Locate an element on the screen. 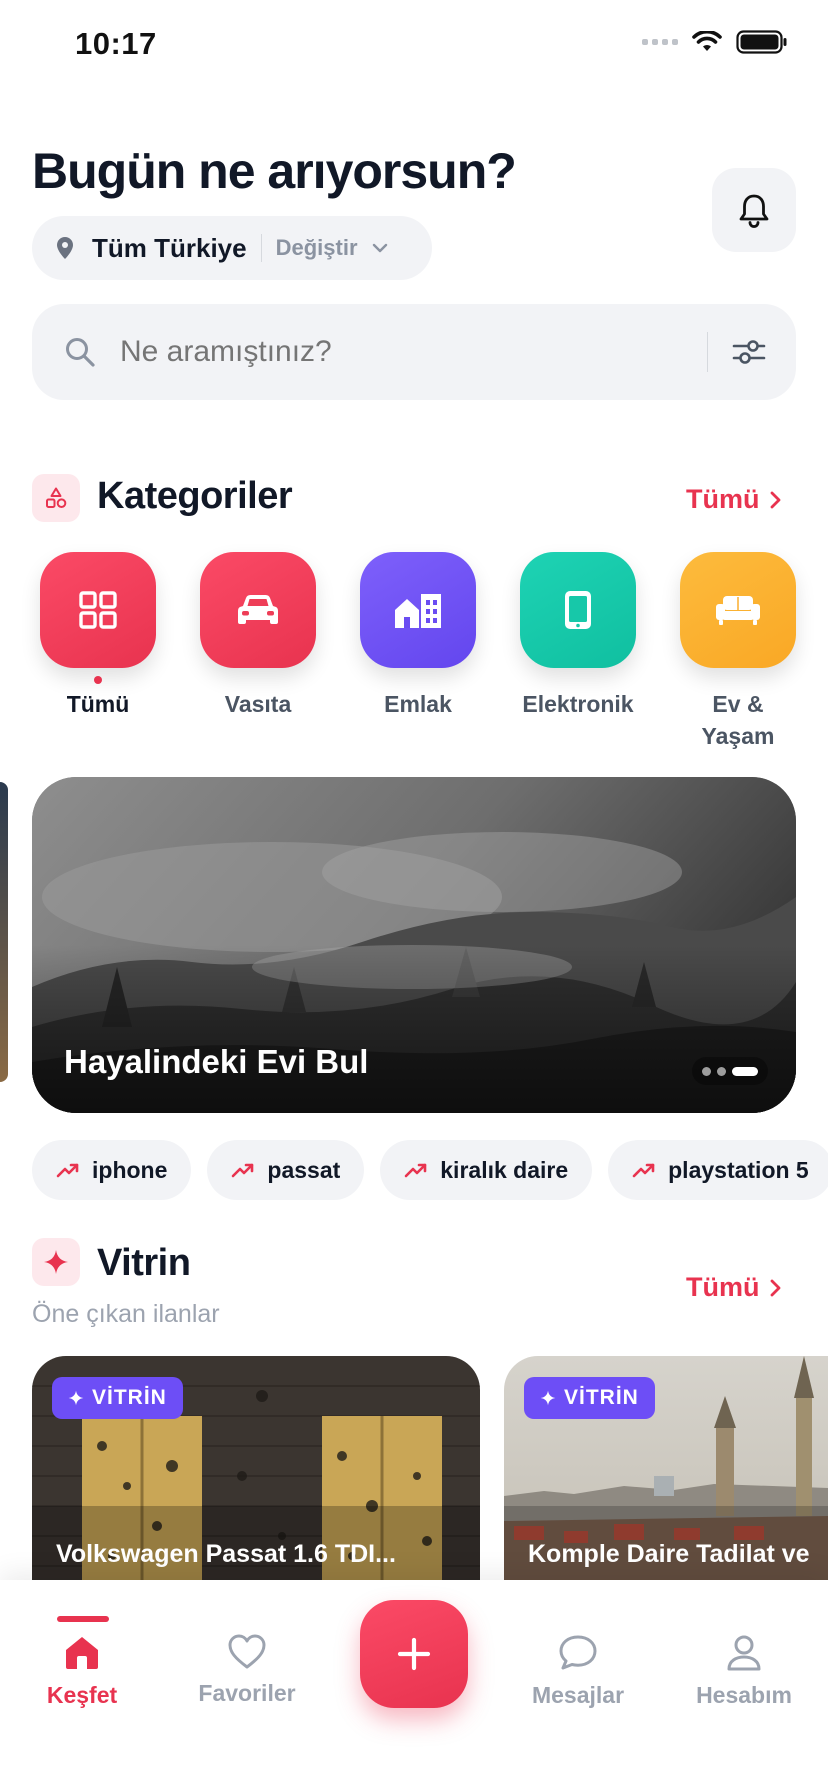 This screenshot has height=1792, width=828. location-selector: Tüm Türkiye Değiştir is located at coordinates (232, 248).